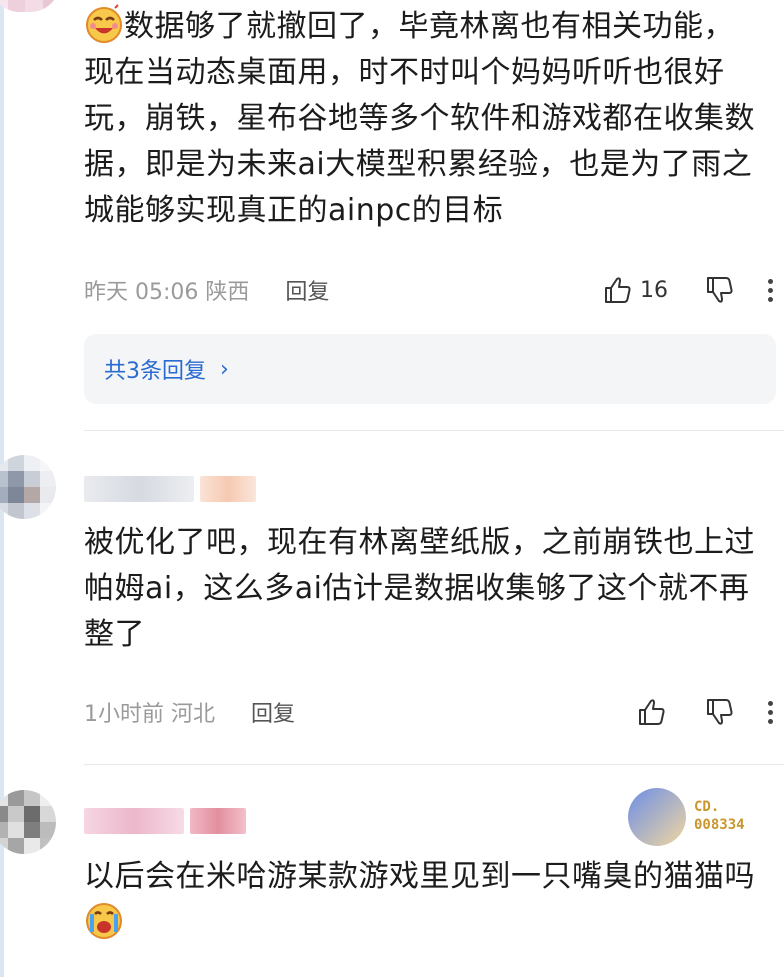  I want to click on like-button: 16, so click(635, 290).